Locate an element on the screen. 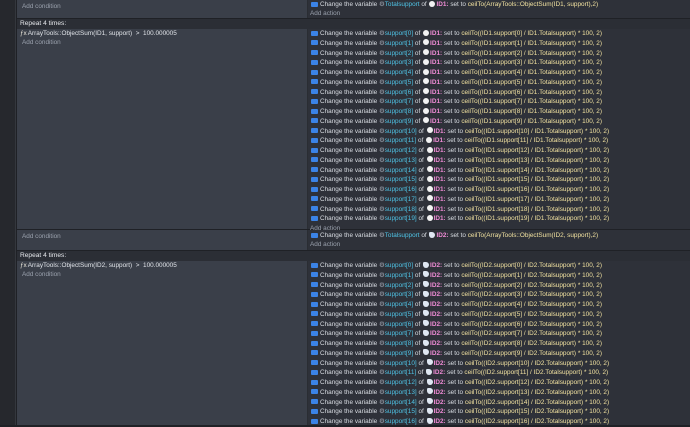 This screenshot has height=427, width=690. condition-expression: ArrayTools::ObjectSum(ID1, support) is located at coordinates (80, 33).